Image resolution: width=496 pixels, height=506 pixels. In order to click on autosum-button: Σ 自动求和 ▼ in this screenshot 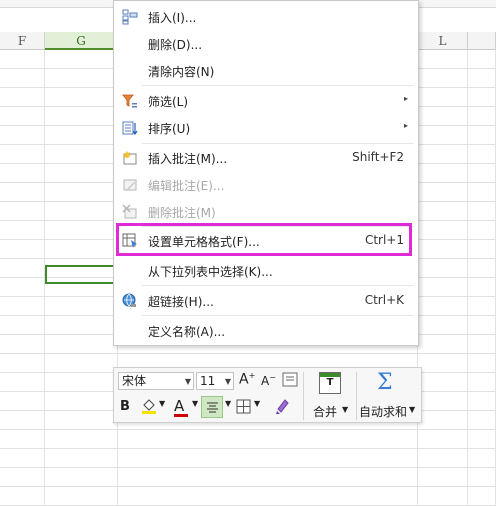, I will do `click(389, 396)`.